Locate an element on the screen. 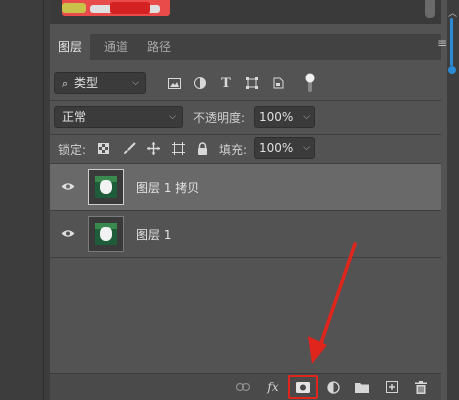 Image resolution: width=459 pixels, height=400 pixels. blend-mode-dropdown: 正常 ⌵ is located at coordinates (118, 117).